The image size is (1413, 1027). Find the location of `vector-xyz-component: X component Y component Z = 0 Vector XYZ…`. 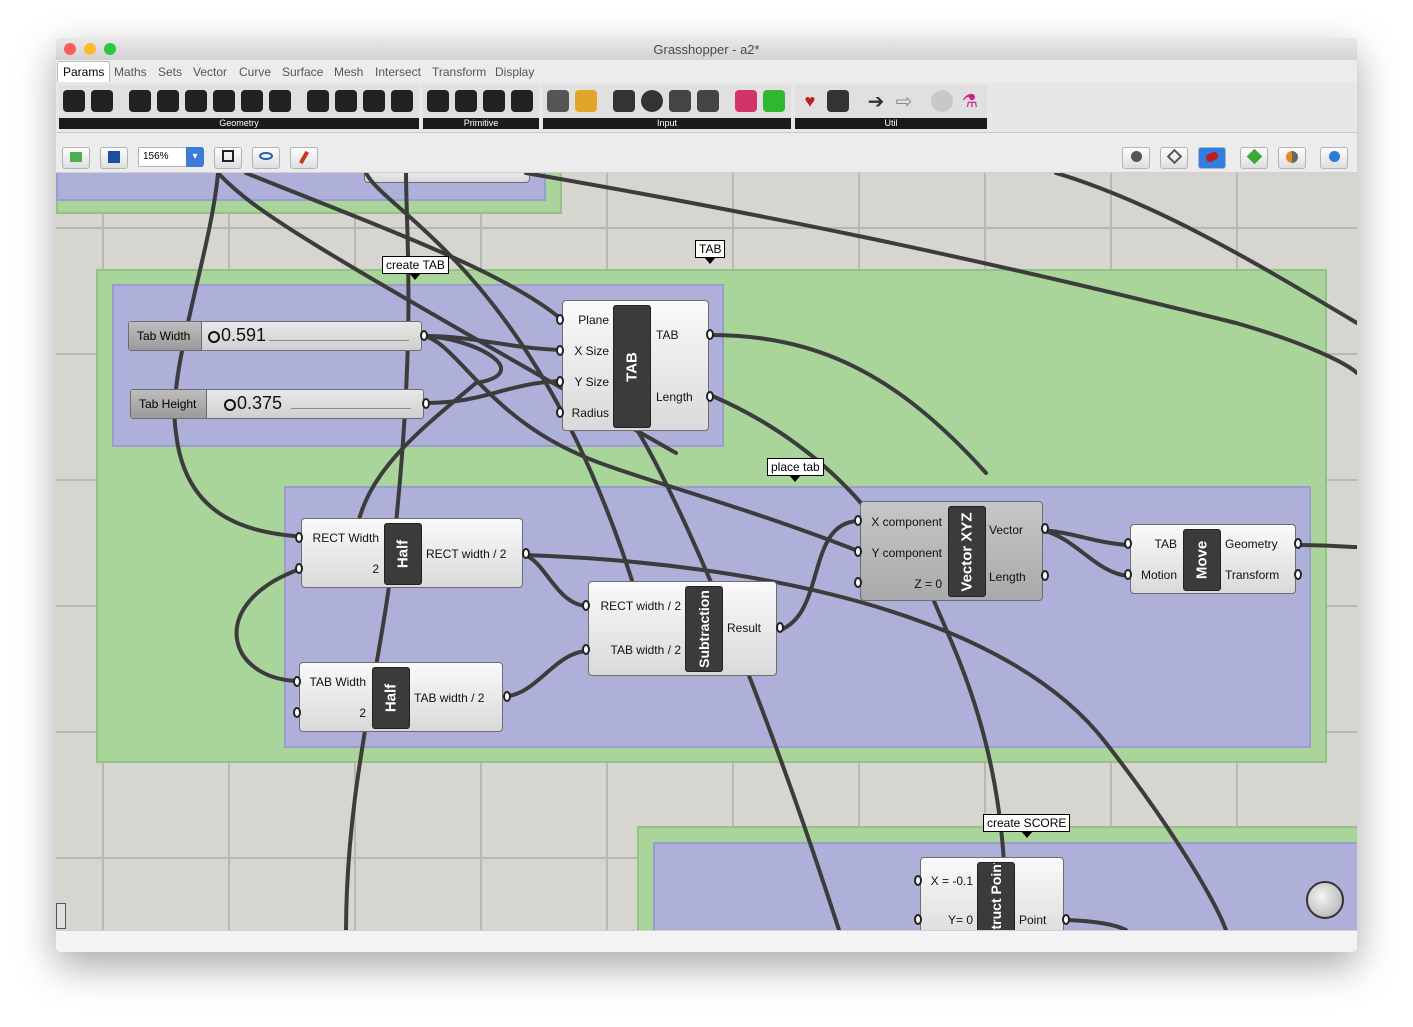

vector-xyz-component: X component Y component Z = 0 Vector XYZ… is located at coordinates (951, 551).